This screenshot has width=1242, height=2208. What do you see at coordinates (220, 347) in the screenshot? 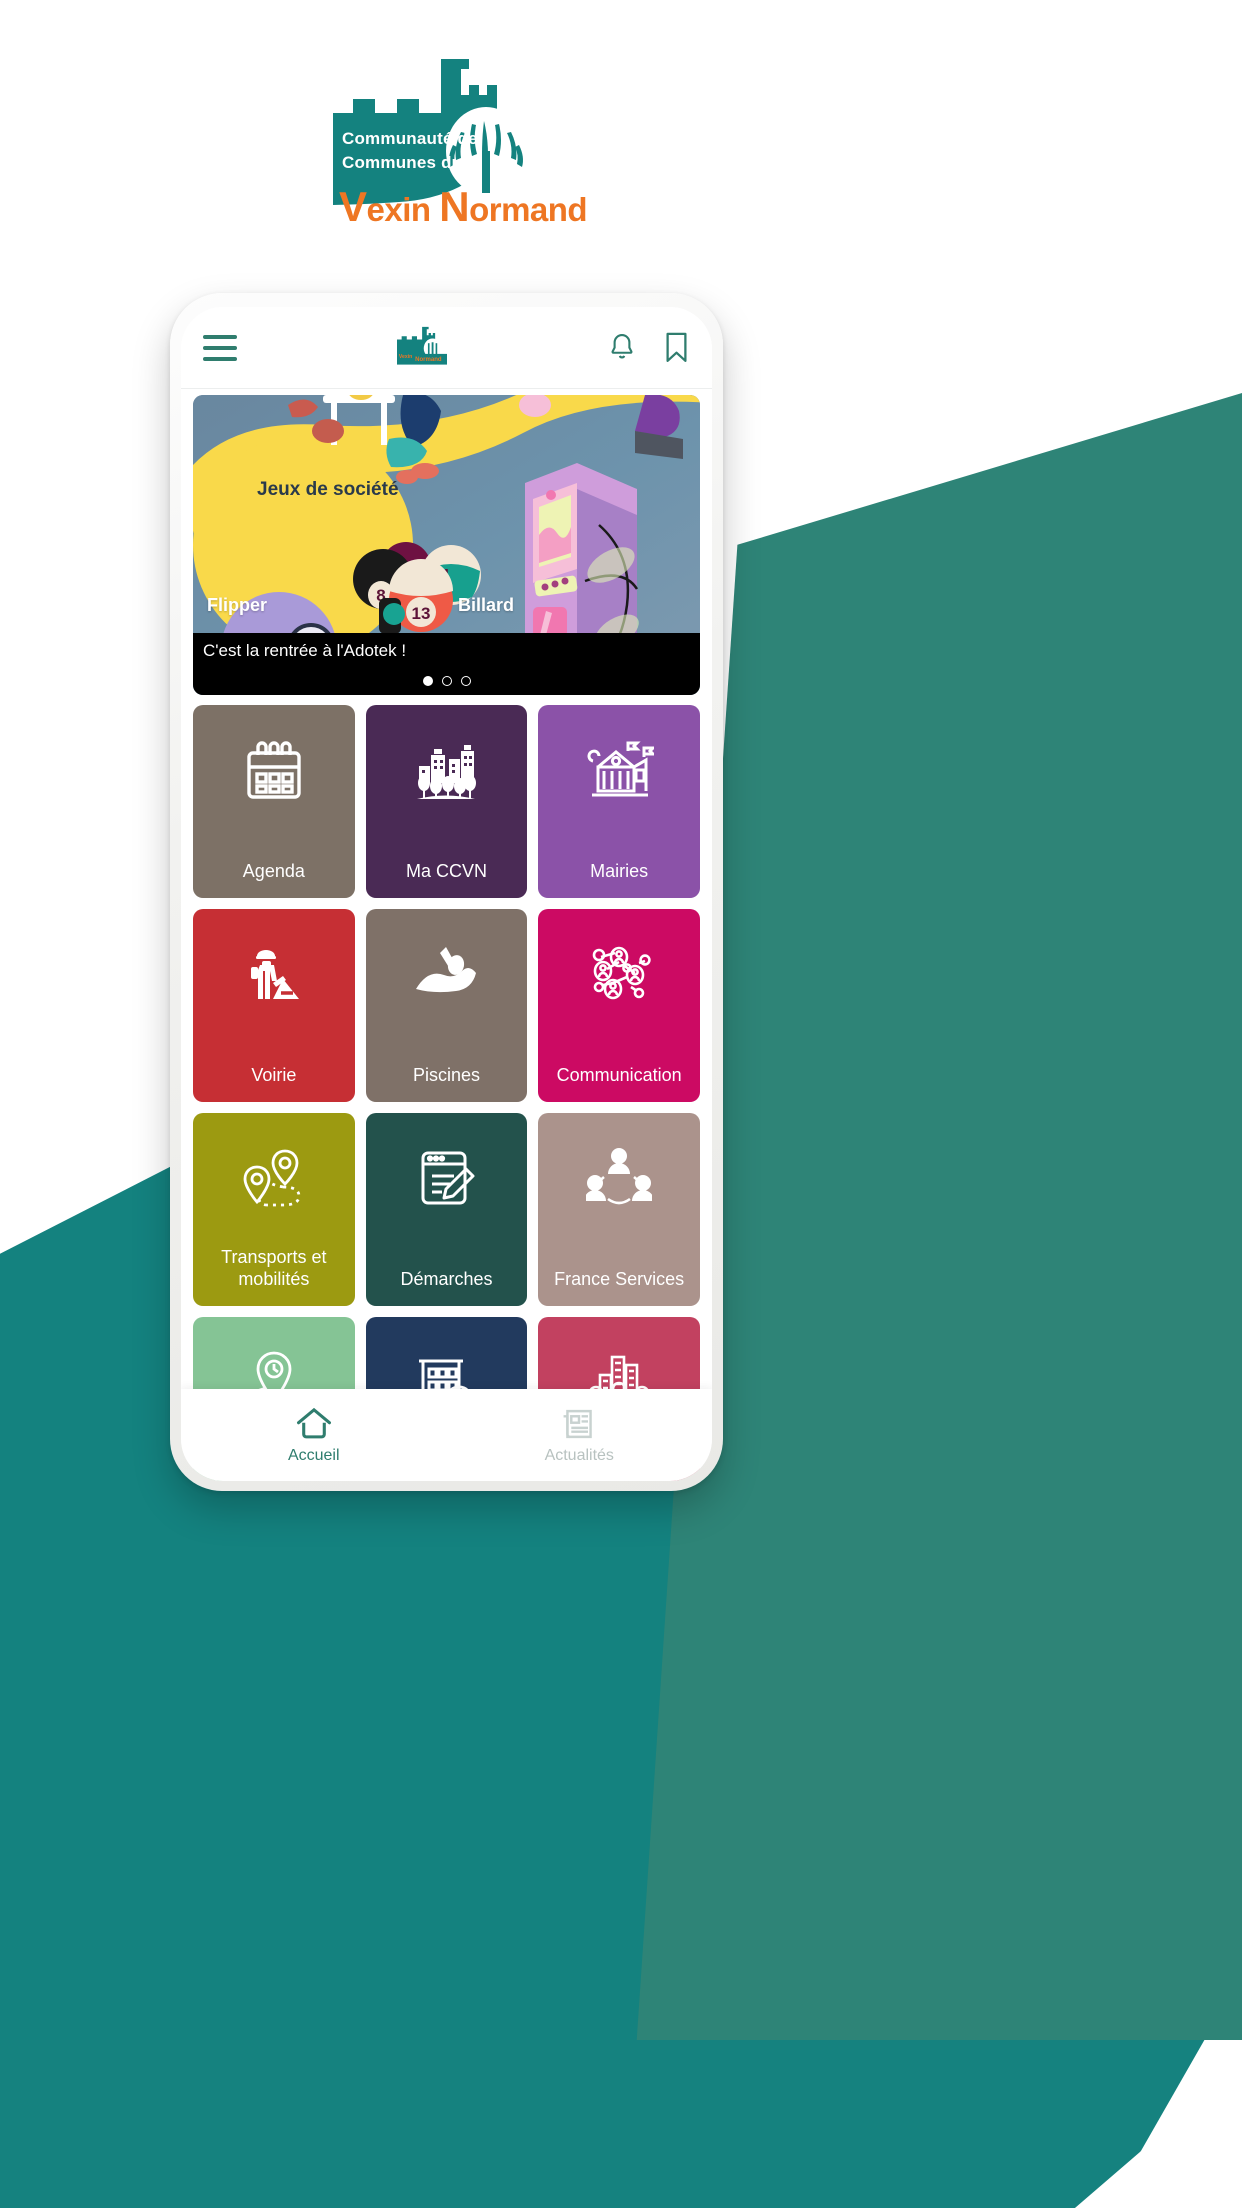
I see `hamburger-menu-icon` at bounding box center [220, 347].